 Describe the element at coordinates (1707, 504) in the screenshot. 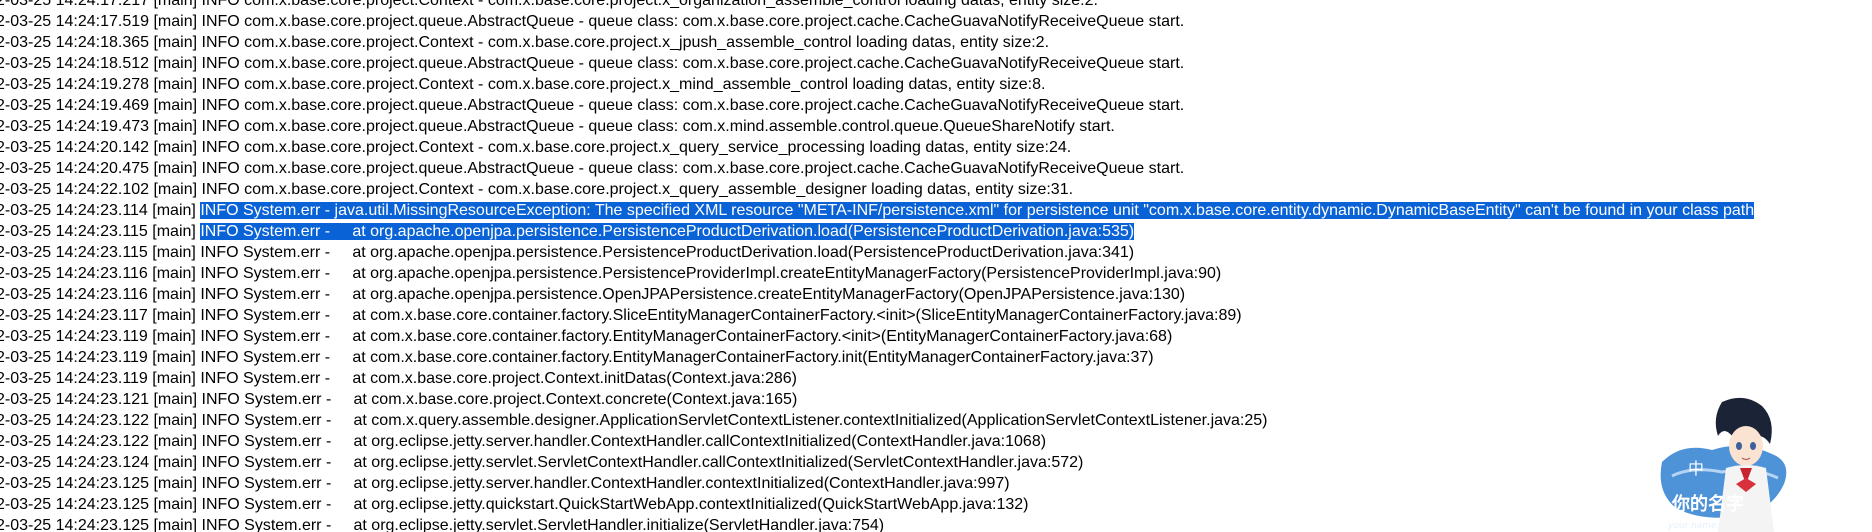

I see `sticker-caption: 你的名字` at that location.